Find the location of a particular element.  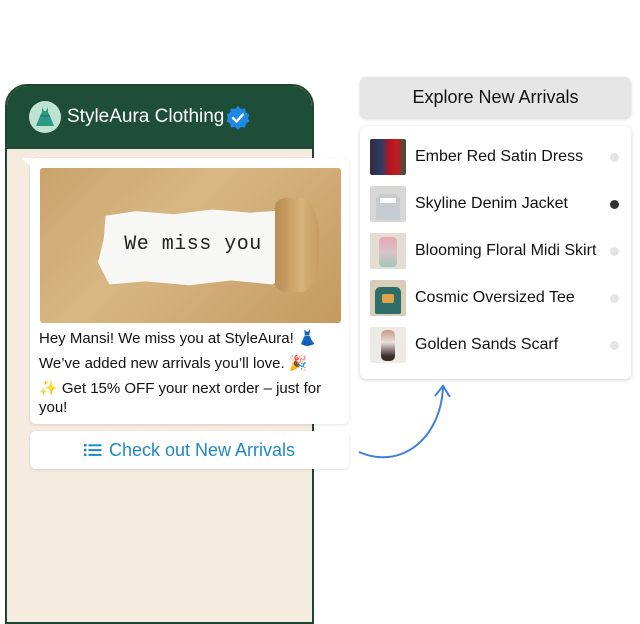

check-out-new-arrivals-button: Check out New Arrivals is located at coordinates (189, 450).